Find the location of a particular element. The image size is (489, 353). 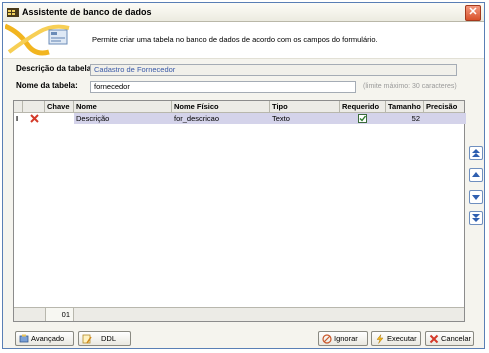

ignorar-button: Ignorar is located at coordinates (343, 338).